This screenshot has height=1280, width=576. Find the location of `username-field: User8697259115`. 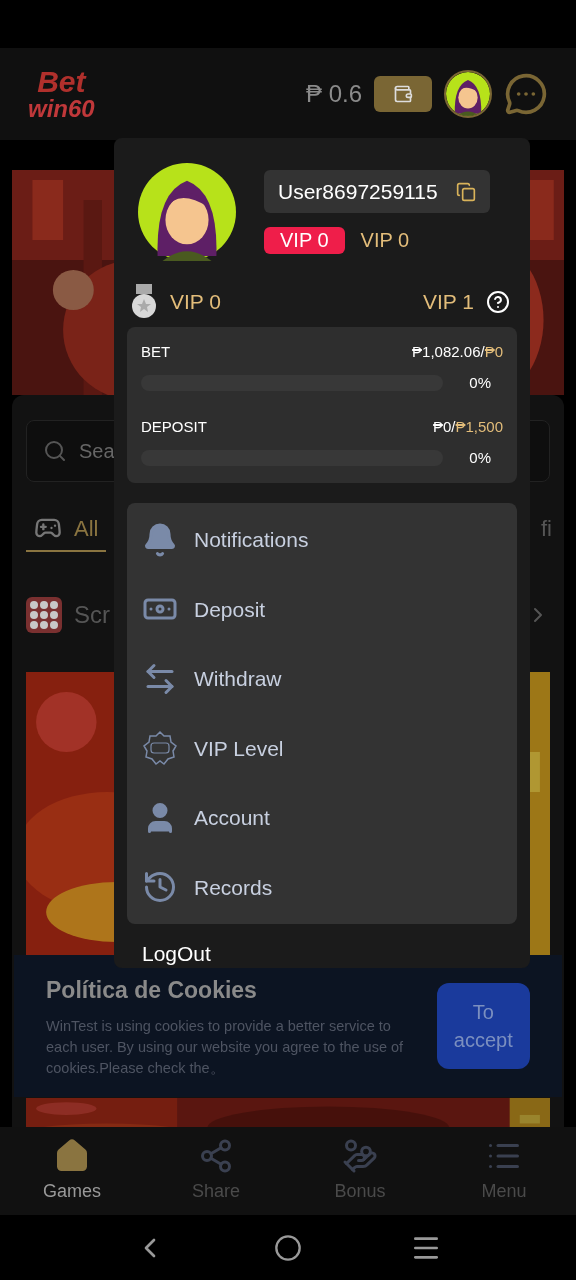

username-field: User8697259115 is located at coordinates (377, 191).